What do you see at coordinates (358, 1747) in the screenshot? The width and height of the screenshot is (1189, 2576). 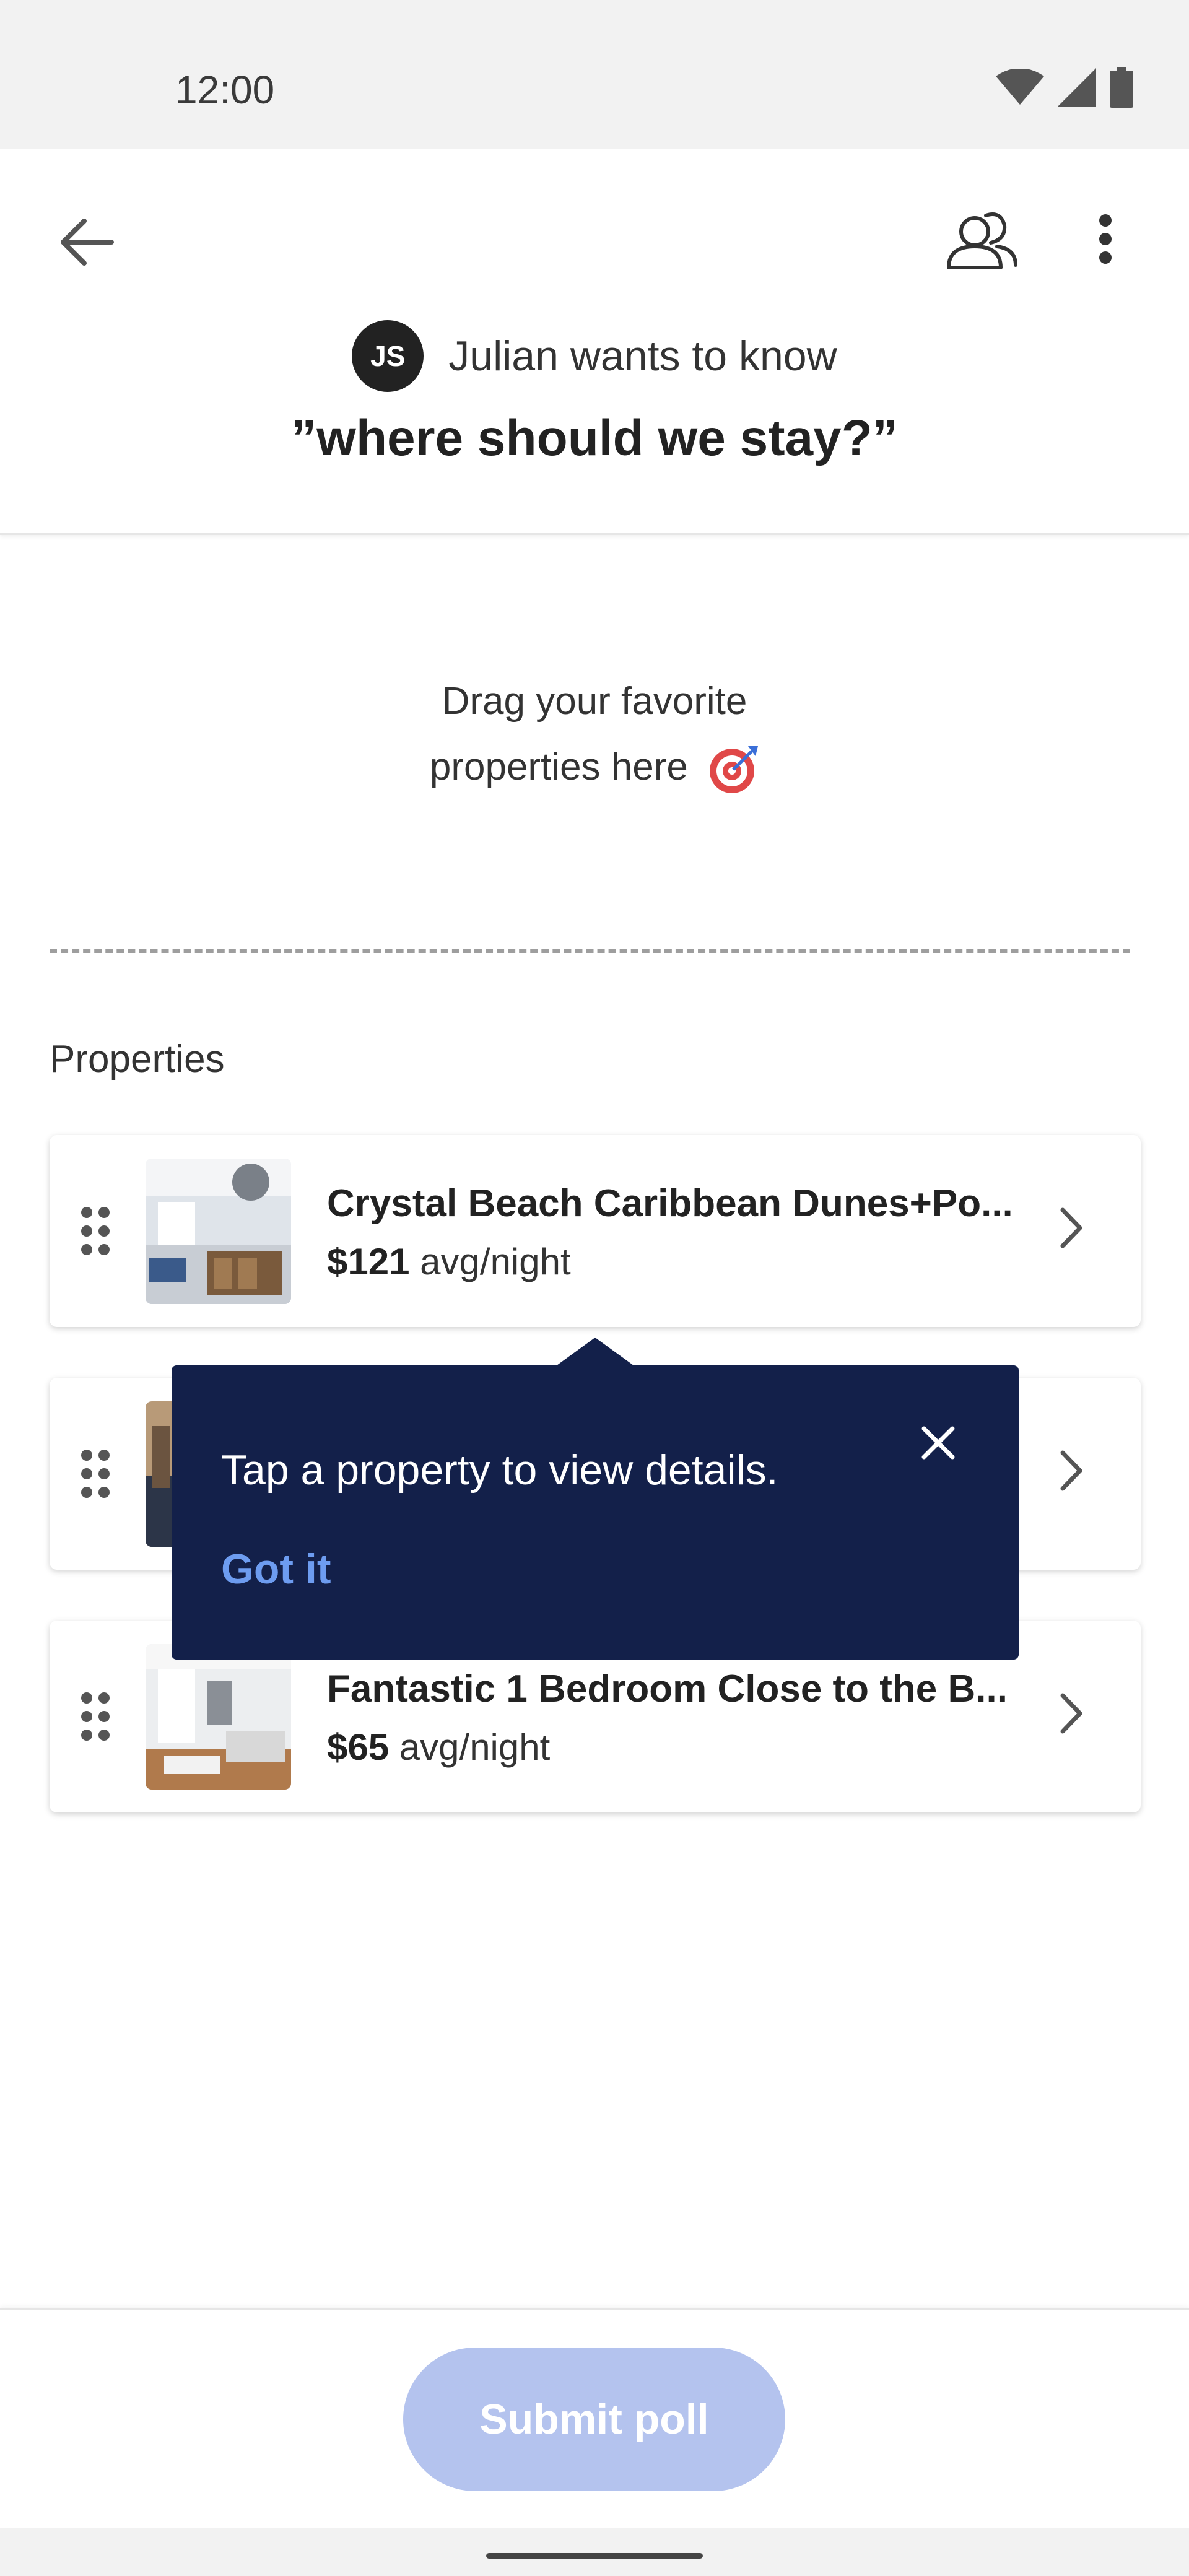 I see `property-price: $65` at bounding box center [358, 1747].